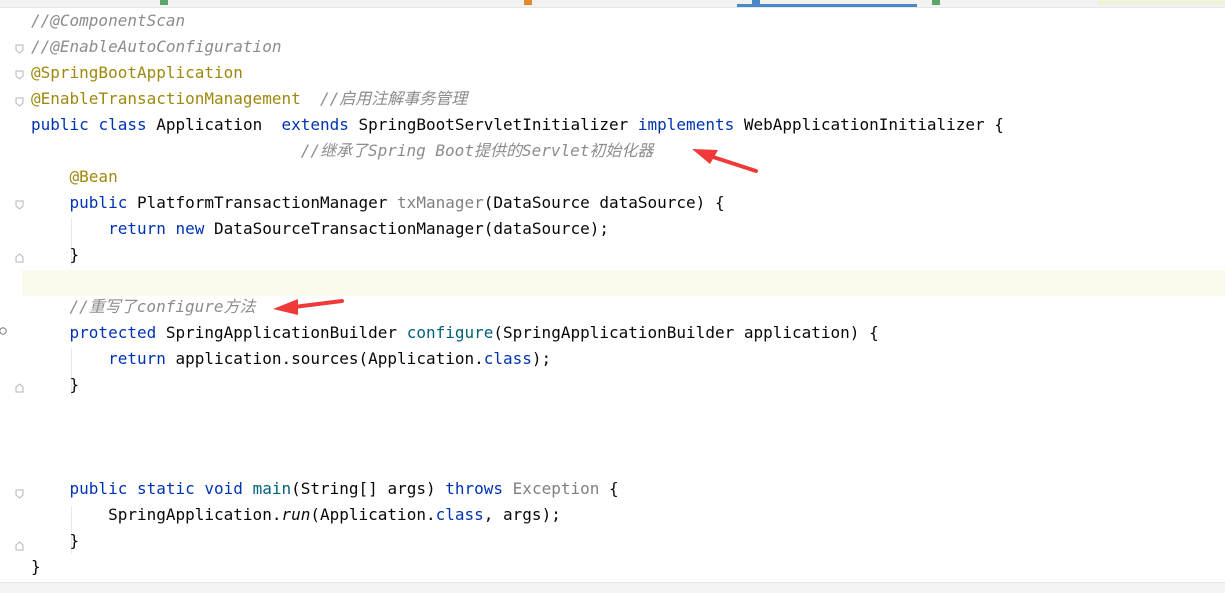 The width and height of the screenshot is (1225, 593). What do you see at coordinates (556, 488) in the screenshot?
I see `code-token: Exception` at bounding box center [556, 488].